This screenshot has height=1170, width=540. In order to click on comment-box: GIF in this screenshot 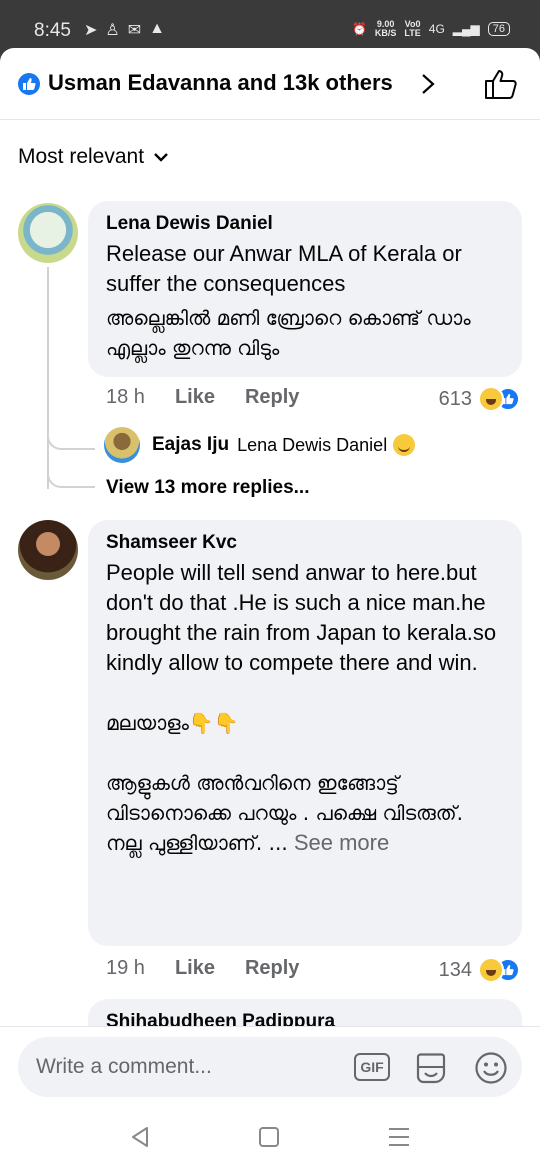, I will do `click(270, 1067)`.